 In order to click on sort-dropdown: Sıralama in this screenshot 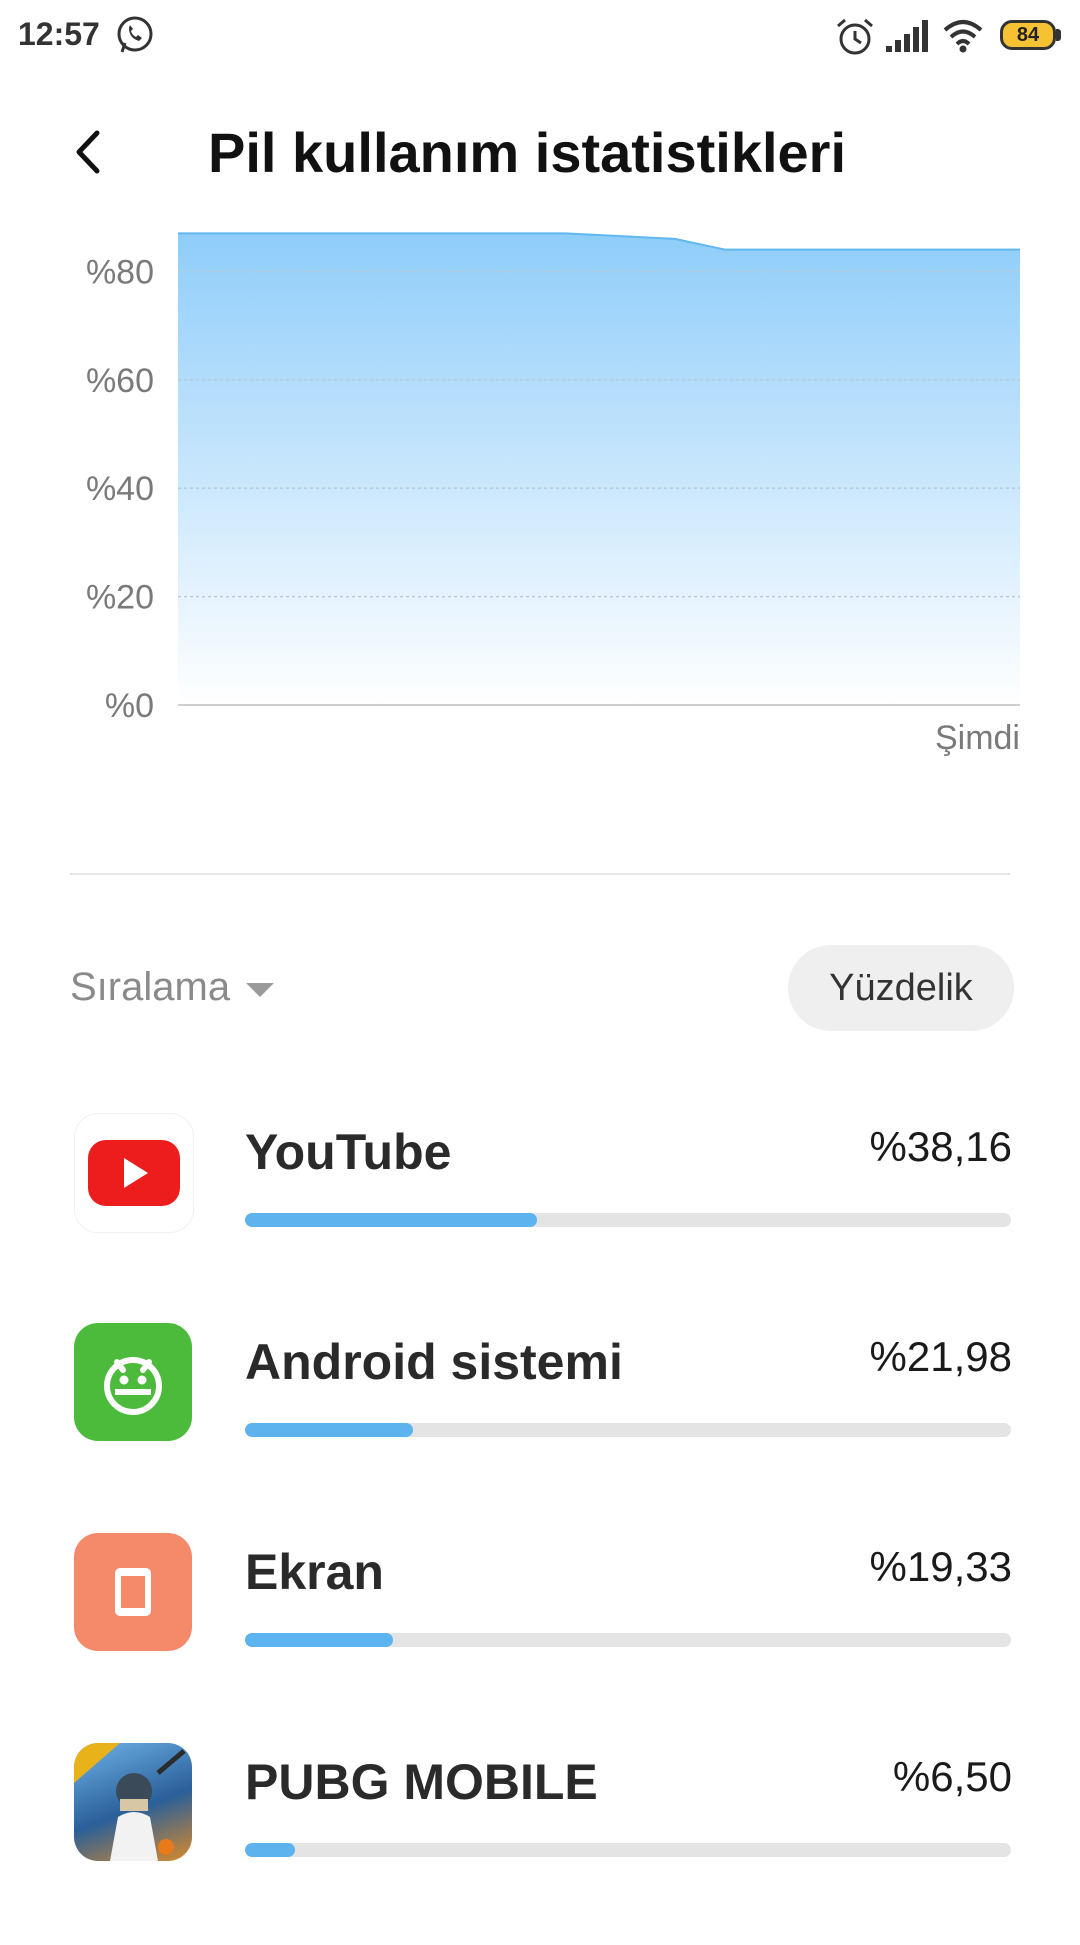, I will do `click(172, 987)`.